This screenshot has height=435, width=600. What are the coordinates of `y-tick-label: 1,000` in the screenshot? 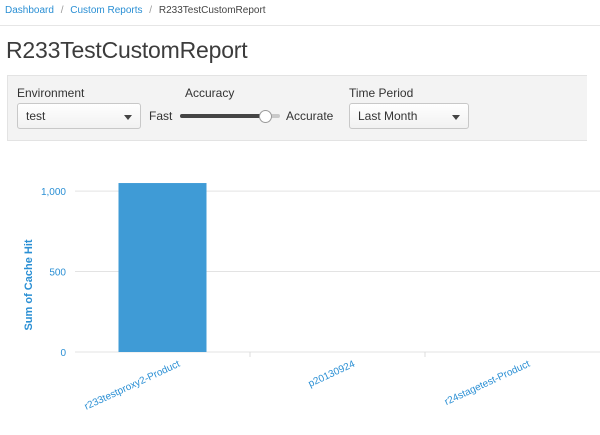 It's located at (53, 192).